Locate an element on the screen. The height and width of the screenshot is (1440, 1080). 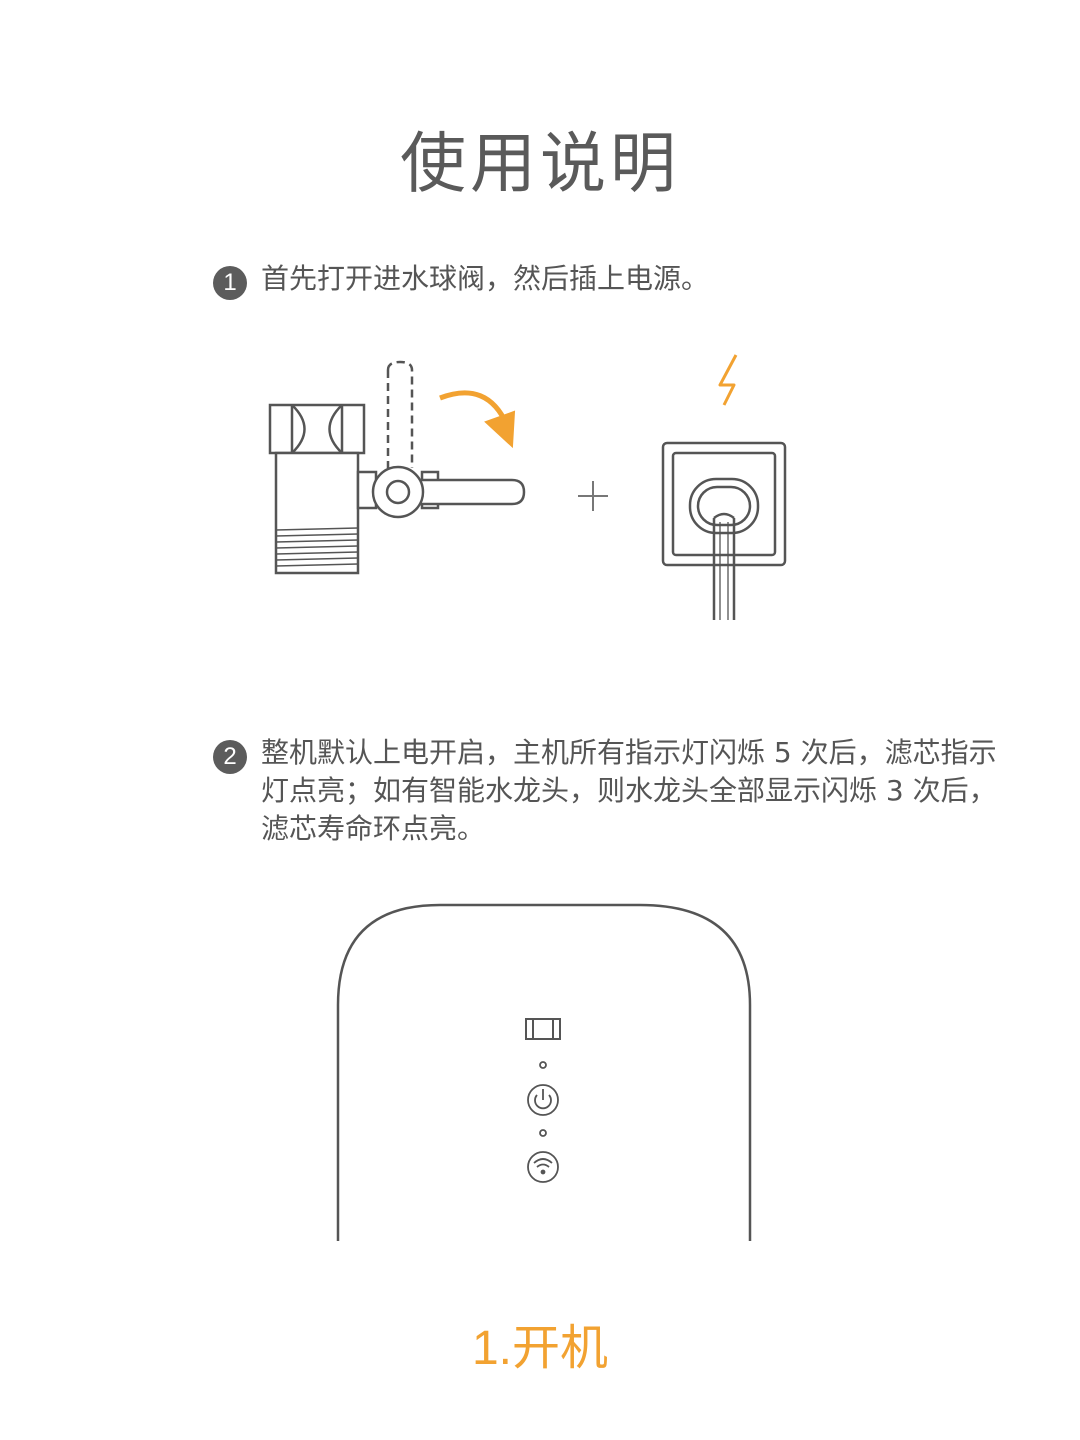
step-caption: 1.开机 is located at coordinates (540, 1348).